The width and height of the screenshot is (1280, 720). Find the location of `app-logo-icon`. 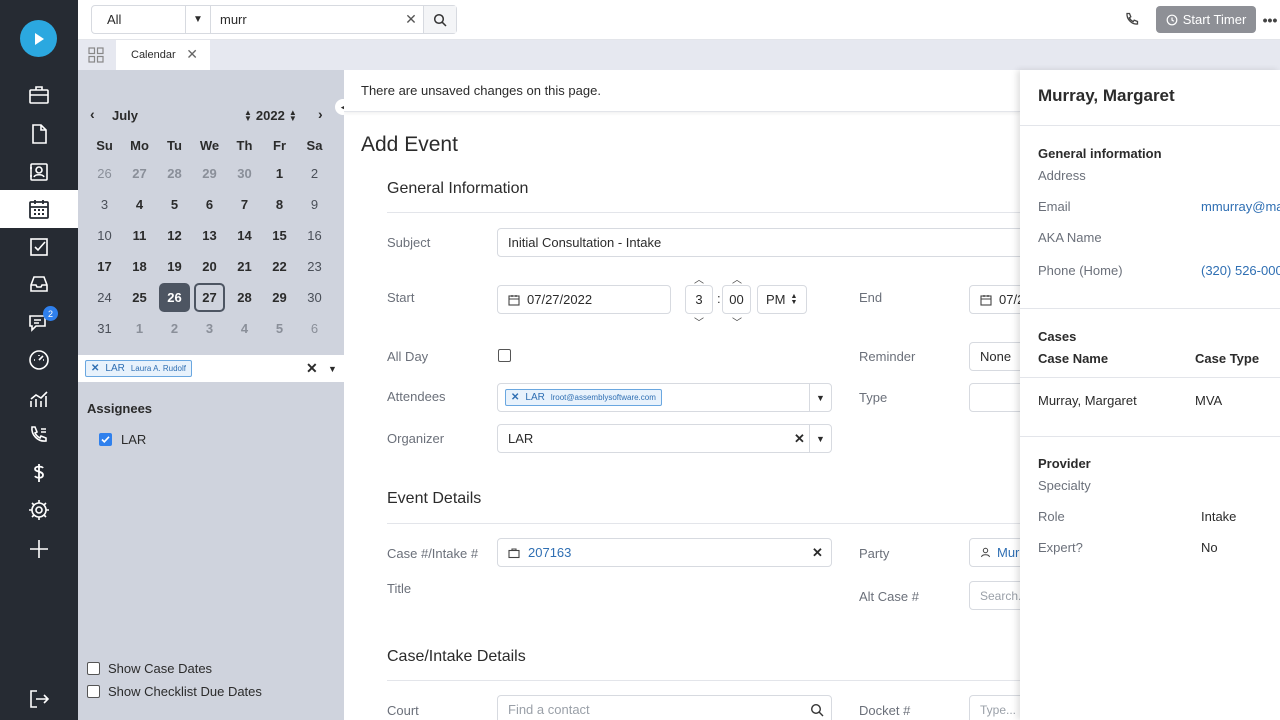

app-logo-icon is located at coordinates (38, 38).